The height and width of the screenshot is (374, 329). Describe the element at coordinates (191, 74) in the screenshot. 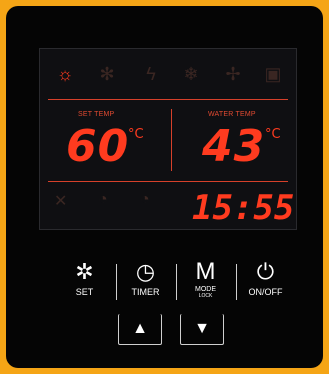

I see `snowflake-icon: ❄` at that location.